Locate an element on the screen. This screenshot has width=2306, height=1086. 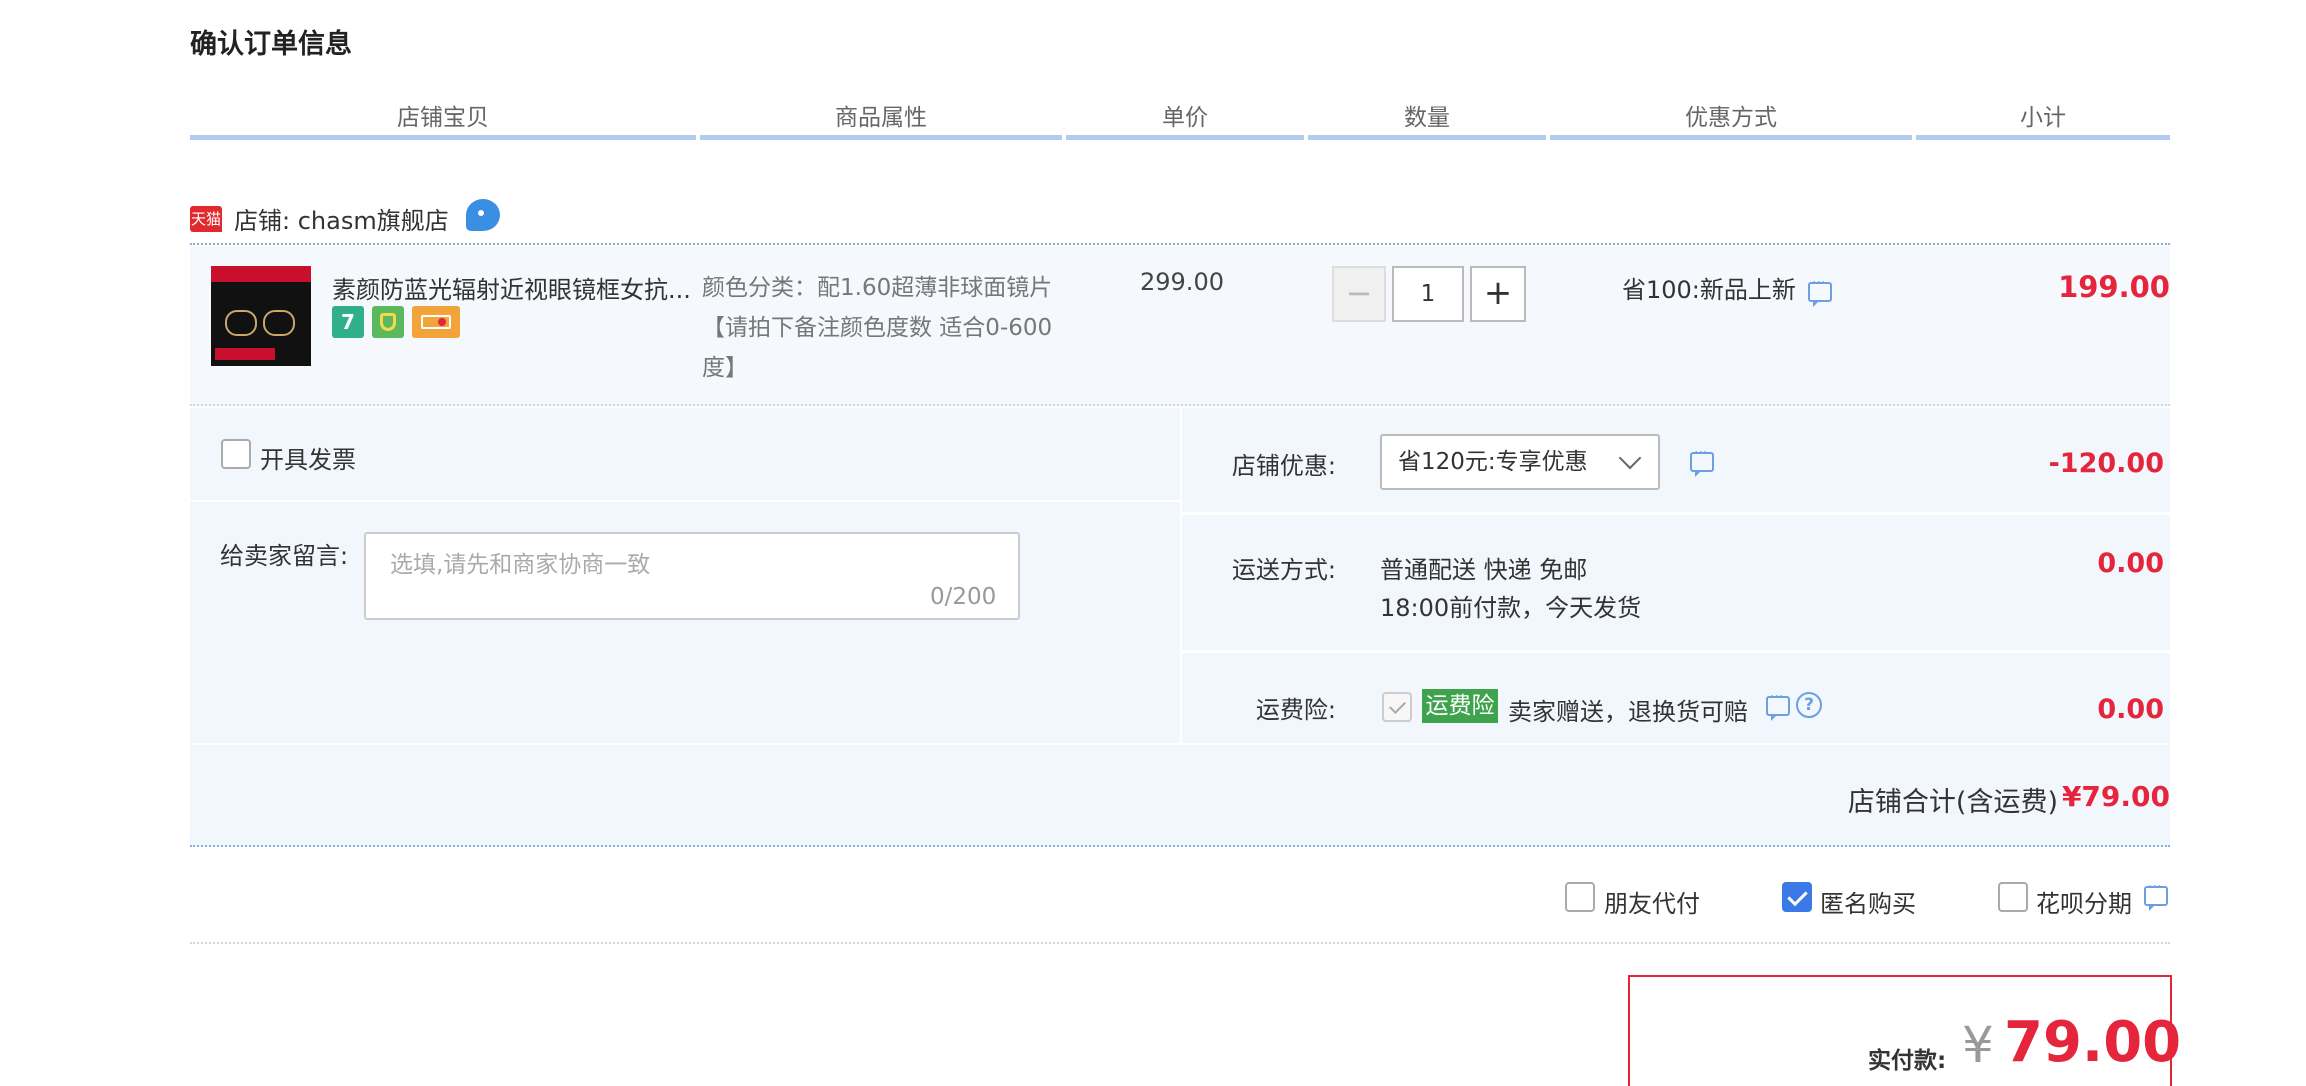
column-header-subtotal: 小计 is located at coordinates (2043, 120).